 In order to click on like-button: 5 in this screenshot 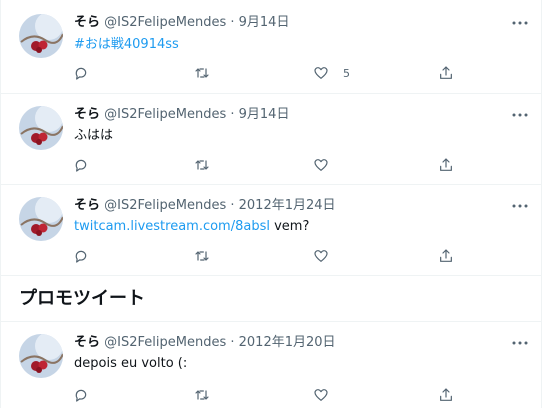, I will do `click(331, 73)`.